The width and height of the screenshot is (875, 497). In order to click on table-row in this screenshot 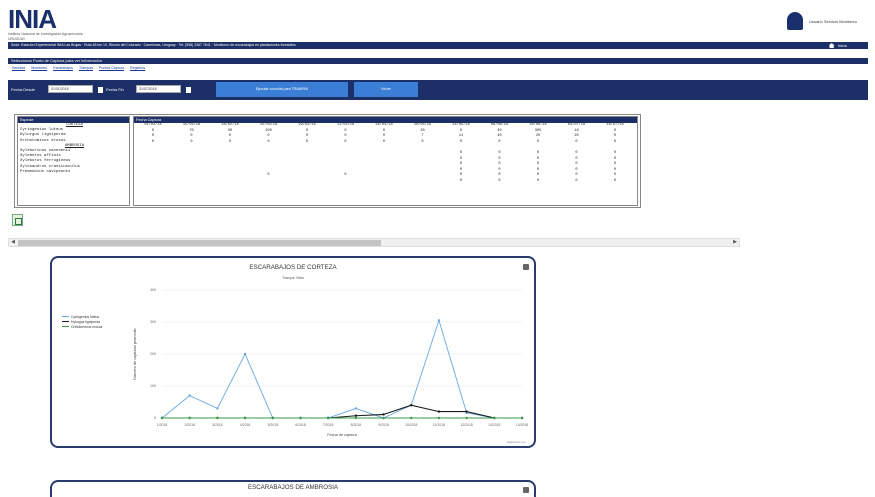, I will do `click(386, 147)`.